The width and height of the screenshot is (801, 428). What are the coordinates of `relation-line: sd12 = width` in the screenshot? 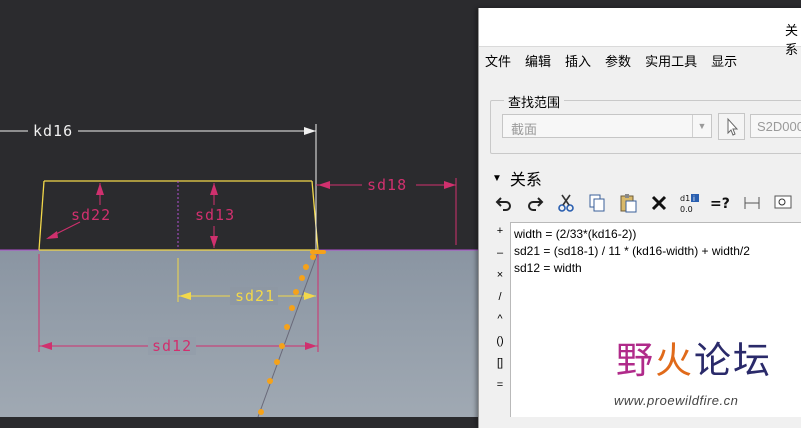 It's located at (548, 268).